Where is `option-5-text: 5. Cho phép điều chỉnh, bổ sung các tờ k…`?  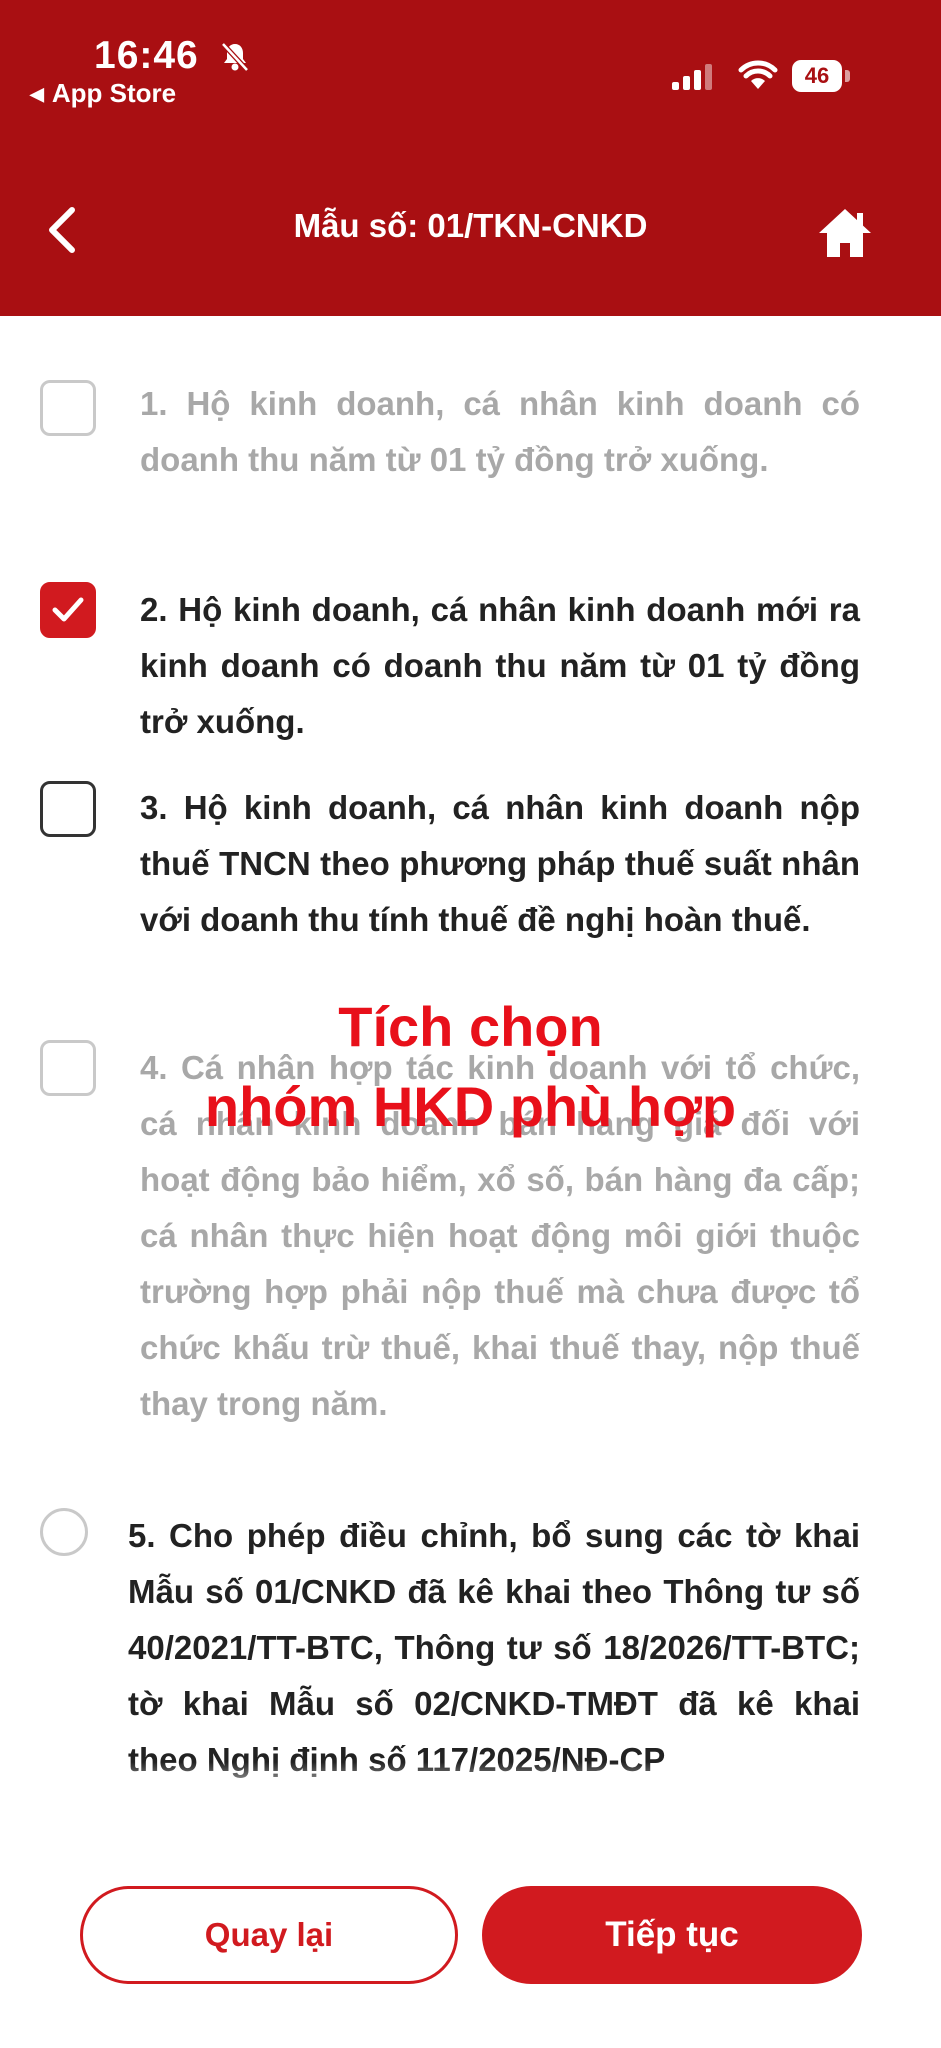 option-5-text: 5. Cho phép điều chỉnh, bổ sung các tờ k… is located at coordinates (494, 1647).